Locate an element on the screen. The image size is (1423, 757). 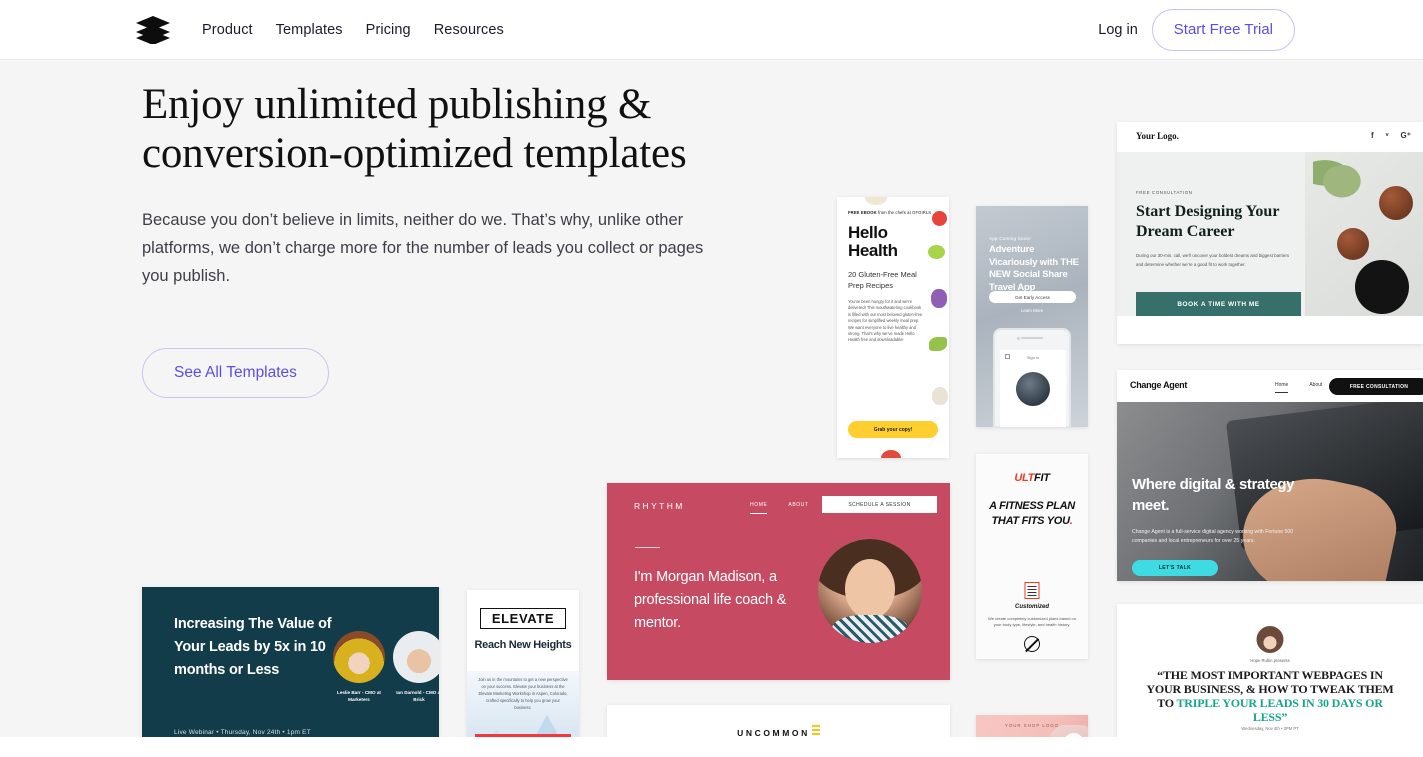
plant-graphic is located at coordinates (1342, 177).